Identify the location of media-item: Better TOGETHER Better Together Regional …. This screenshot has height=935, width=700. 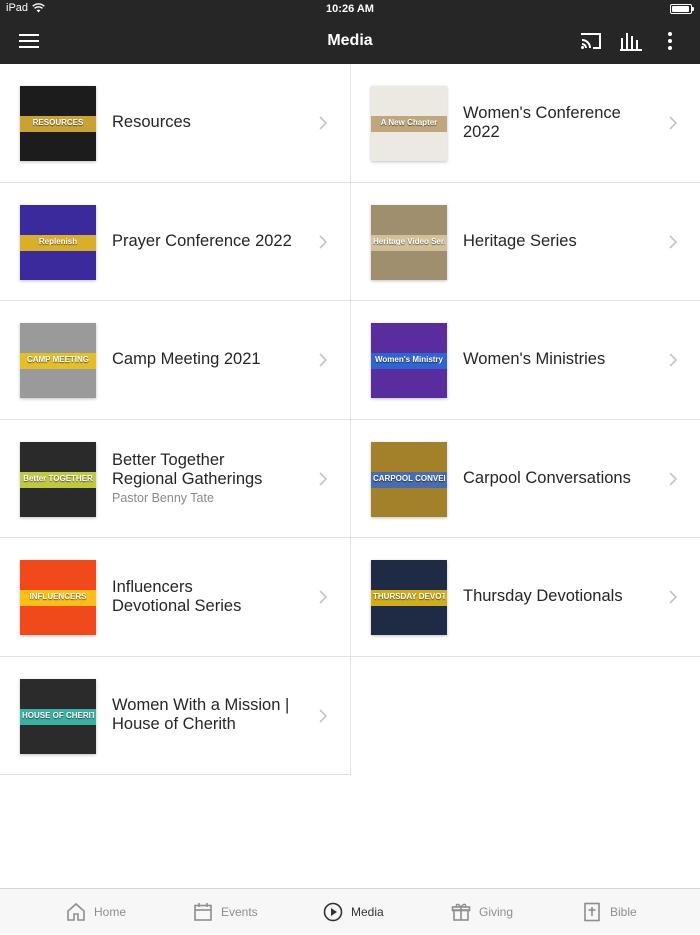
(175, 479).